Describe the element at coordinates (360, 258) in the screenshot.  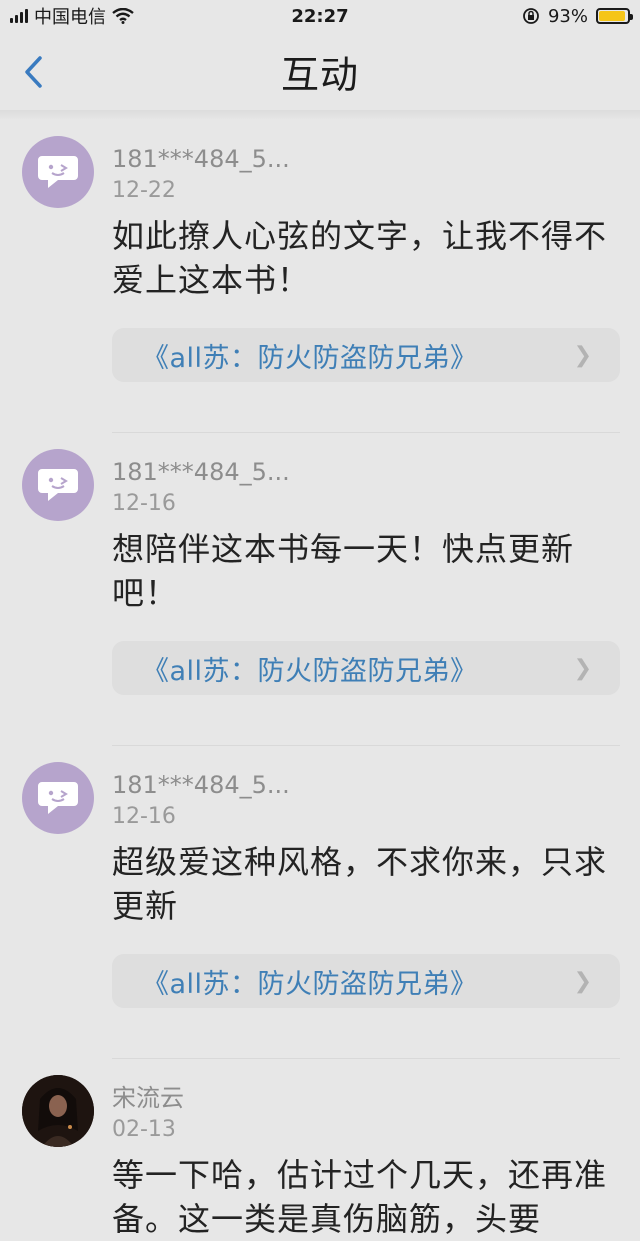
I see `comment-text: 如此撩人心弦的文字，让我不得不爱上这本书！` at that location.